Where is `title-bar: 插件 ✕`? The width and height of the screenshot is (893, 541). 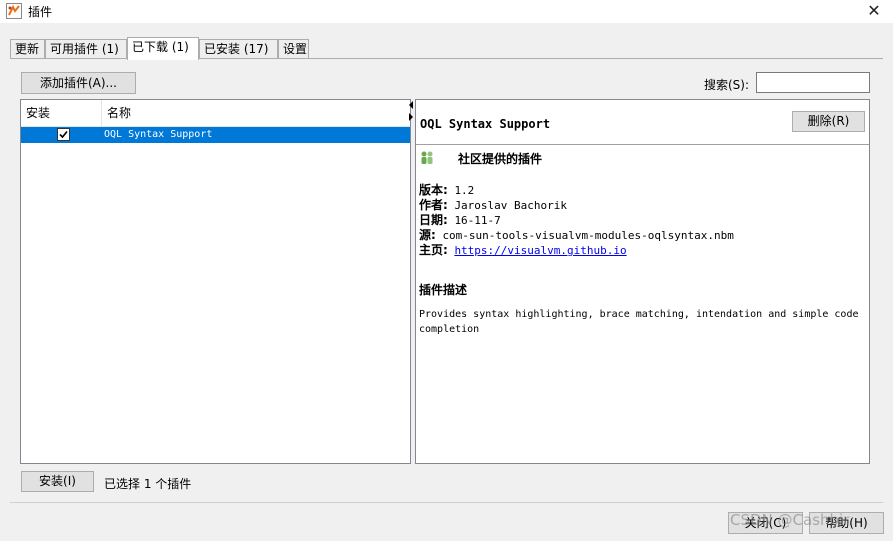 title-bar: 插件 ✕ is located at coordinates (446, 11).